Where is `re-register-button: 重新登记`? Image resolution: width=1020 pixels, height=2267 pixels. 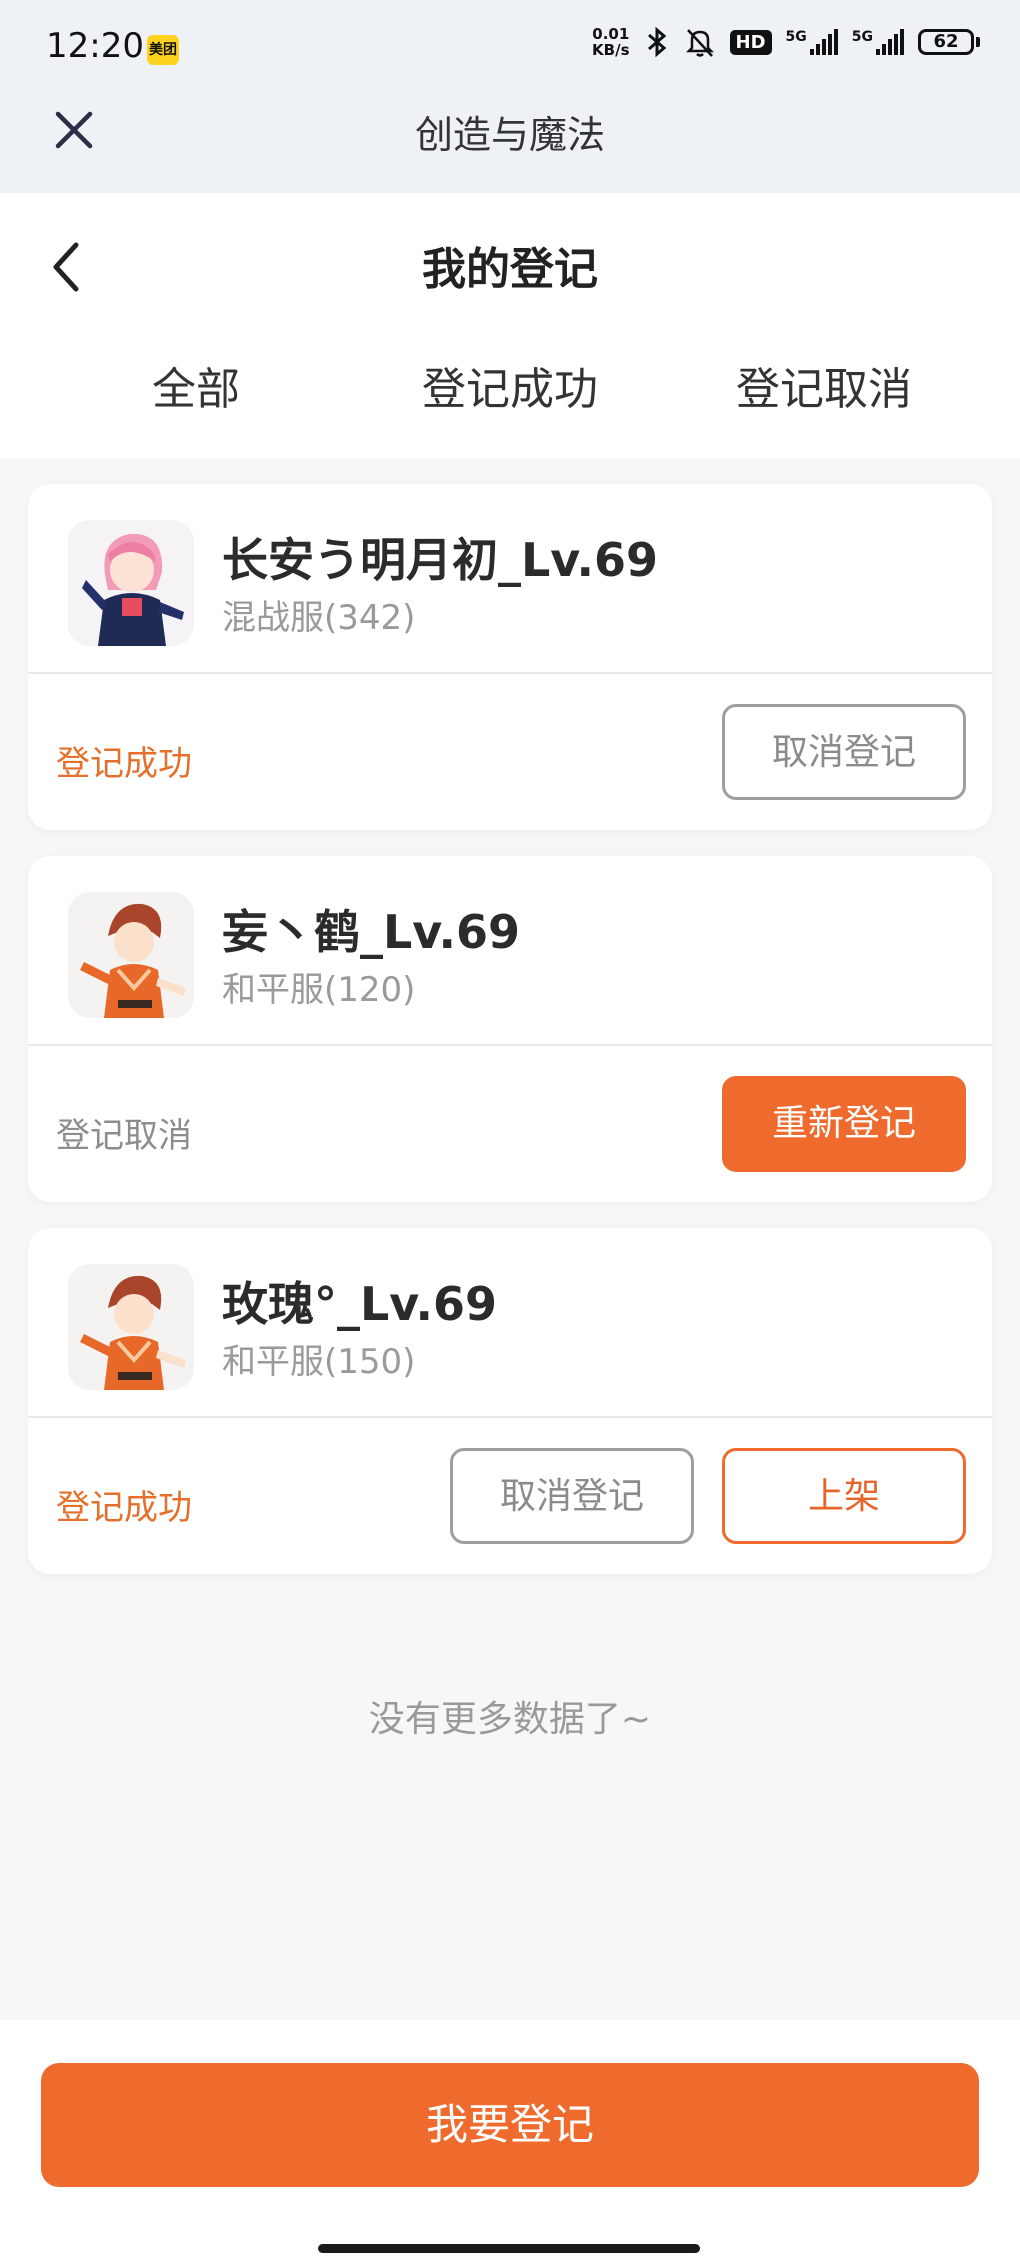
re-register-button: 重新登记 is located at coordinates (844, 1124).